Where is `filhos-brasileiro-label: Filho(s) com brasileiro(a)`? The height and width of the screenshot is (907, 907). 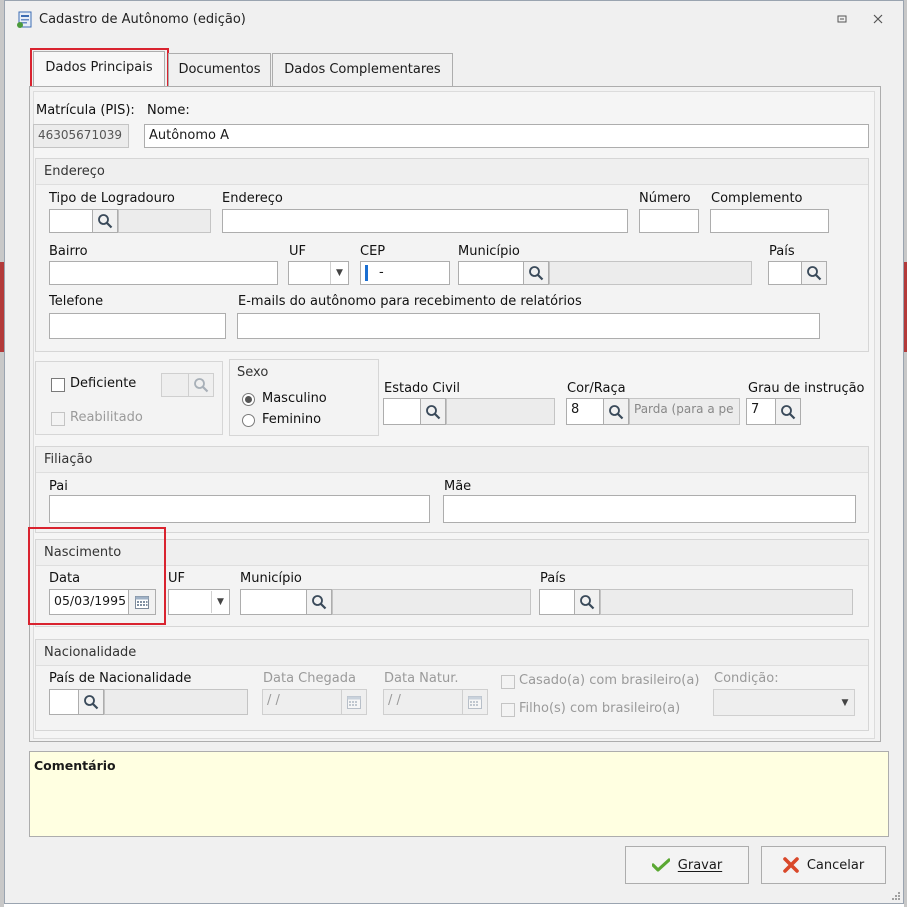 filhos-brasileiro-label: Filho(s) com brasileiro(a) is located at coordinates (600, 708).